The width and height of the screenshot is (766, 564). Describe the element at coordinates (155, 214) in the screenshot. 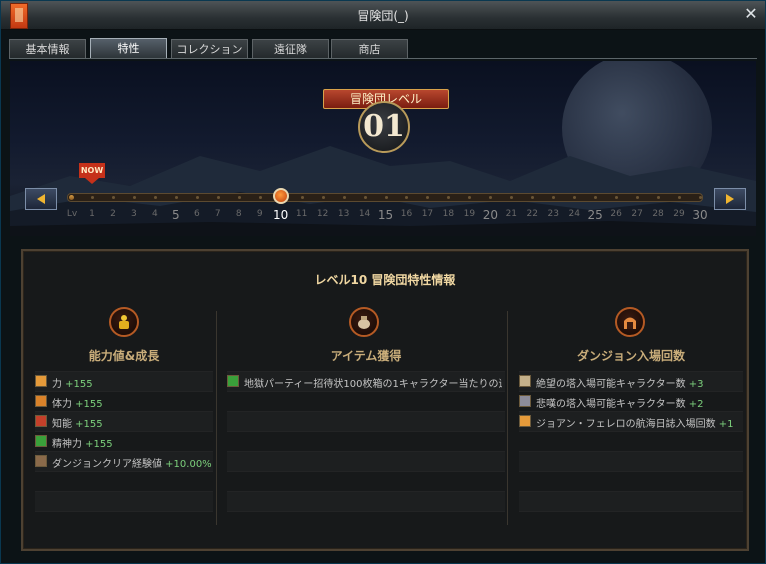

I see `level-tick-4: 4` at that location.